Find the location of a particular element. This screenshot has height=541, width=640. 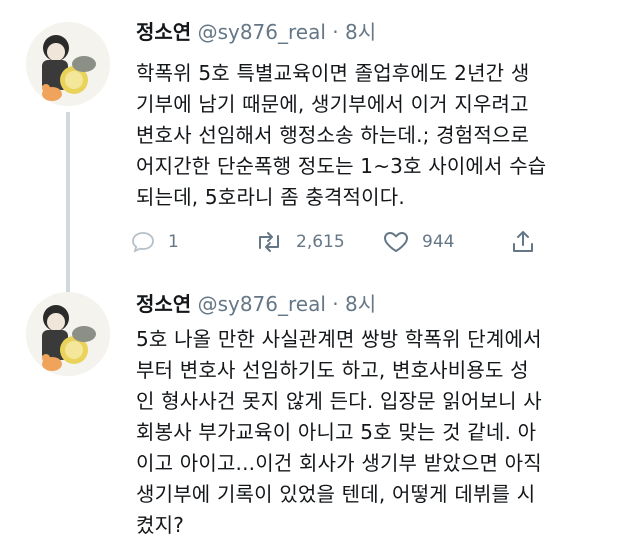

share-button is located at coordinates (523, 242).